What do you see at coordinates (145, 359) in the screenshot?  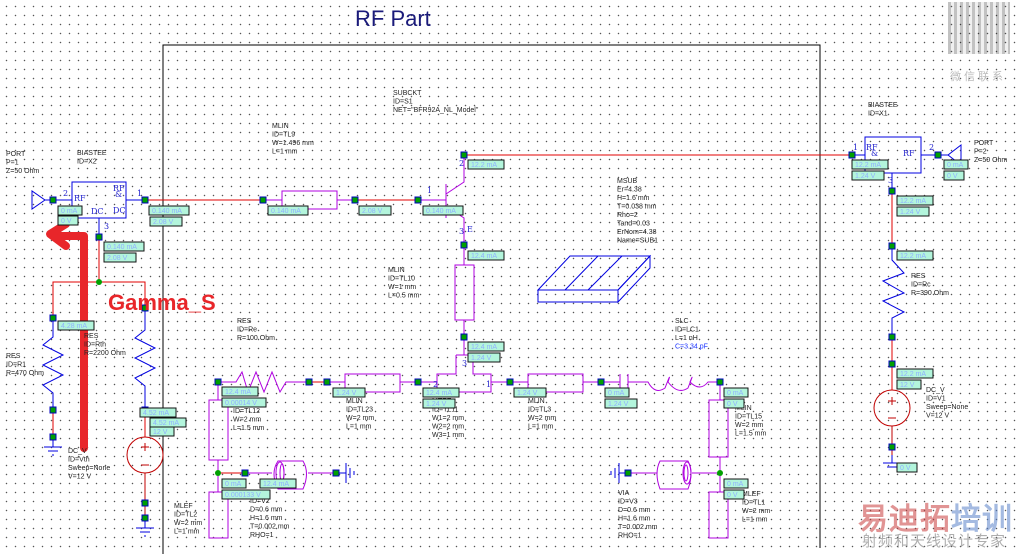 I see `res-rth-symbol` at bounding box center [145, 359].